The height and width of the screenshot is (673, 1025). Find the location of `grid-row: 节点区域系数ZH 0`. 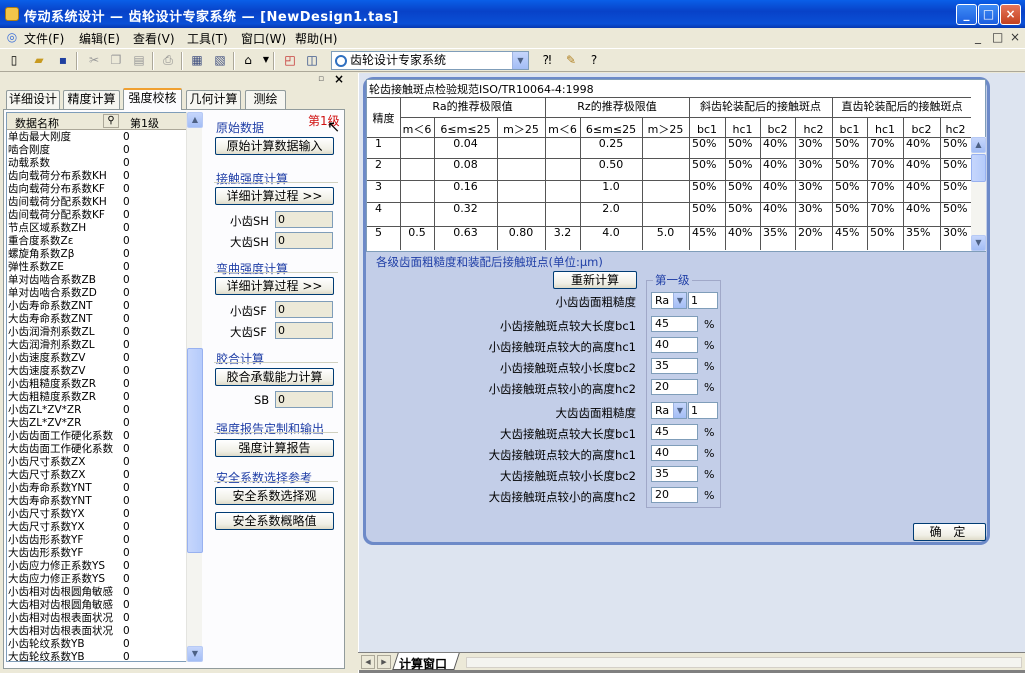

grid-row: 节点区域系数ZH 0 is located at coordinates (97, 228).